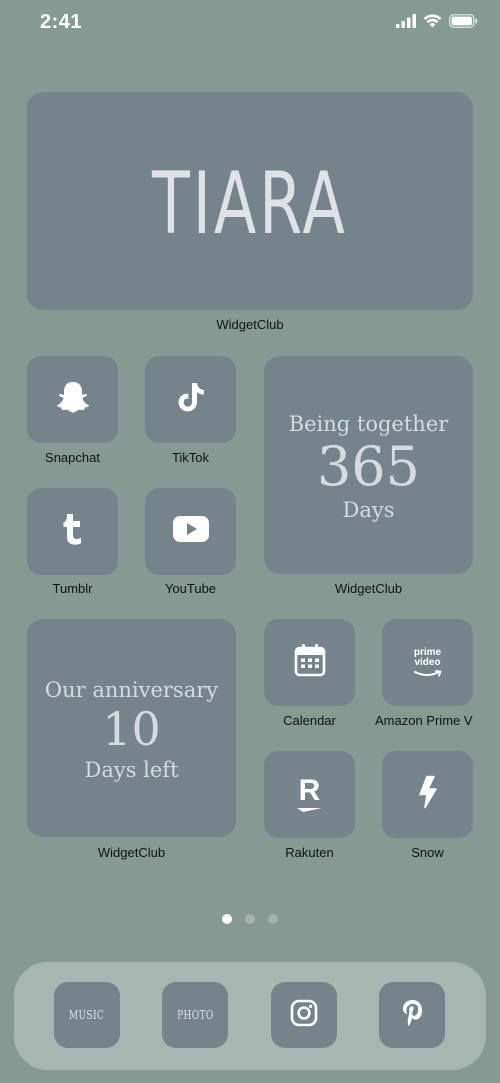 Image resolution: width=500 pixels, height=1083 pixels. I want to click on widget-line-1: Being together, so click(368, 423).